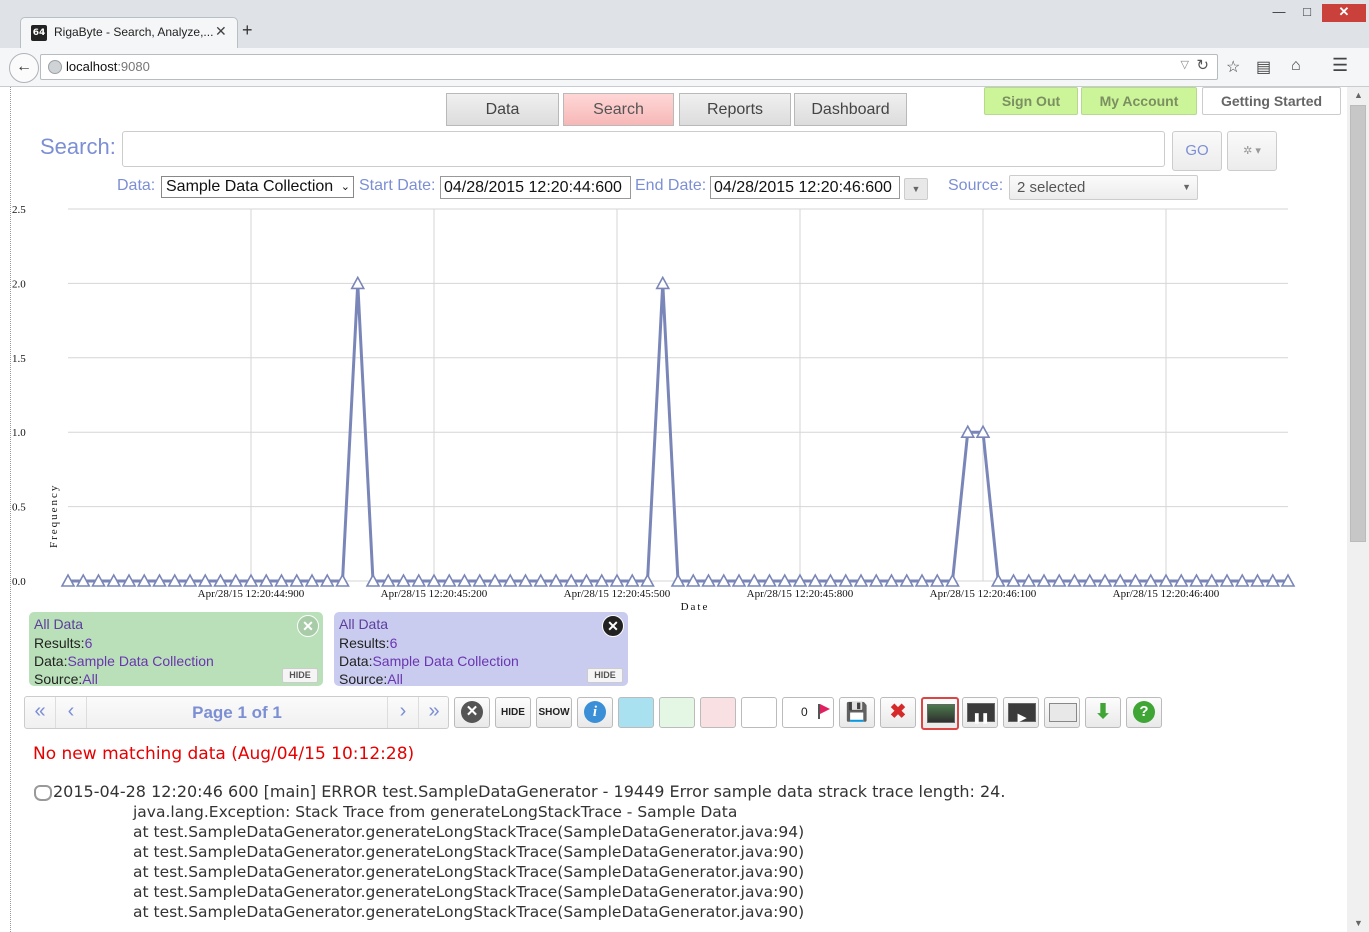  What do you see at coordinates (250, 186) in the screenshot?
I see `data-select-value: Sample Data Collection` at bounding box center [250, 186].